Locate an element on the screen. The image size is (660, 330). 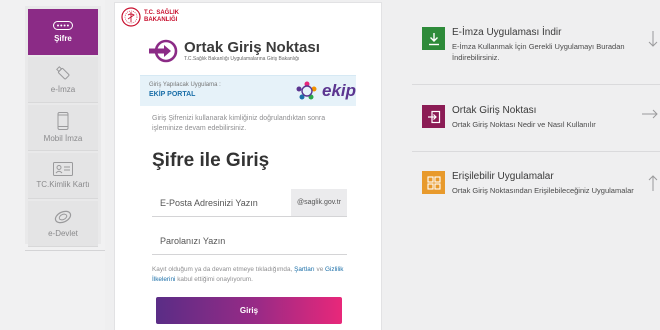
password-dots-icon is located at coordinates (63, 25).